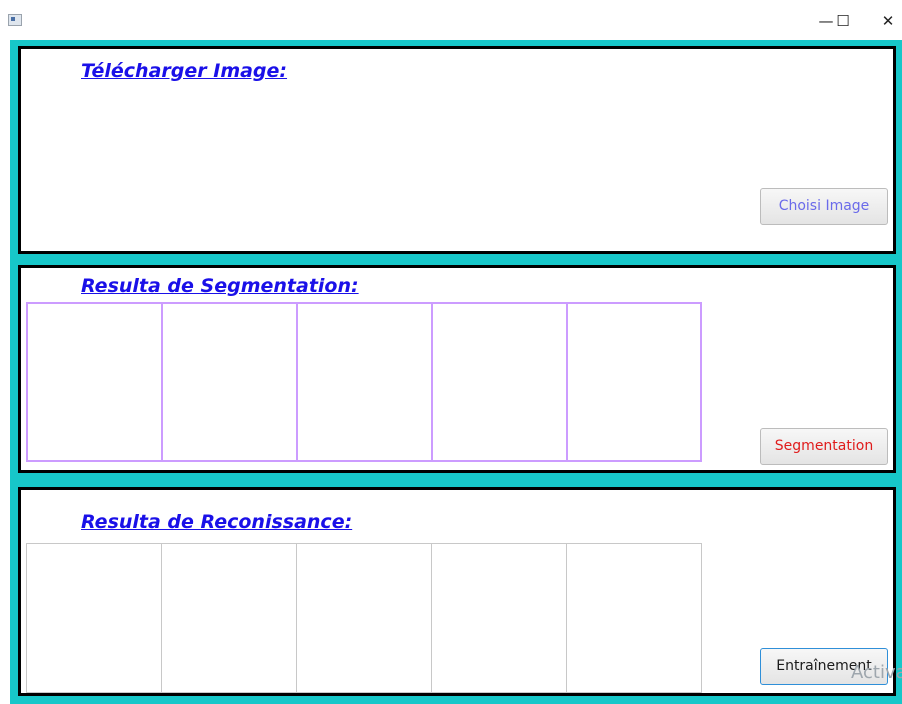  What do you see at coordinates (15, 20) in the screenshot?
I see `app-icon` at bounding box center [15, 20].